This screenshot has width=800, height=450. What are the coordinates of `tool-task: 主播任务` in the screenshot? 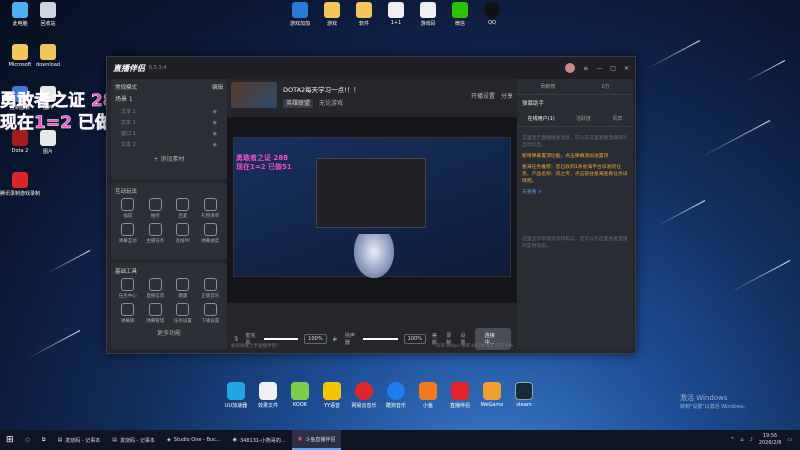 It's located at (156, 233).